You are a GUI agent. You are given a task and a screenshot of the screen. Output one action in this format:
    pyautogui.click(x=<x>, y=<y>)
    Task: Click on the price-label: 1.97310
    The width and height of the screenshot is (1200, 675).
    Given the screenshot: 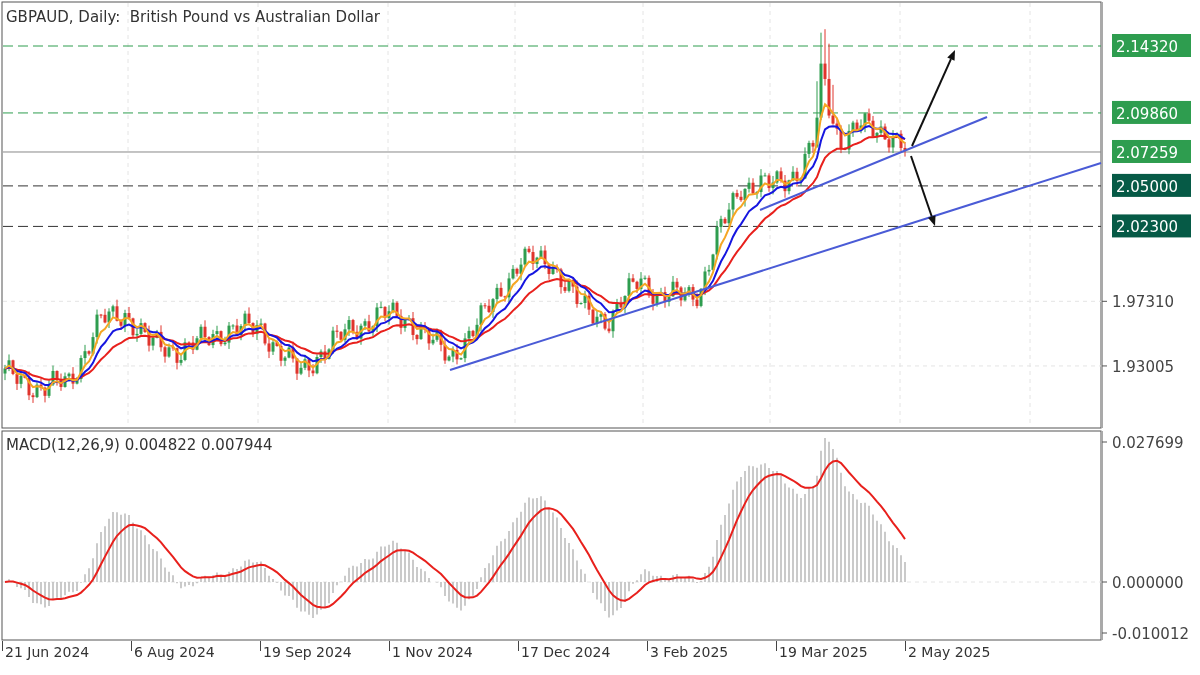 What is the action you would take?
    pyautogui.click(x=1143, y=302)
    